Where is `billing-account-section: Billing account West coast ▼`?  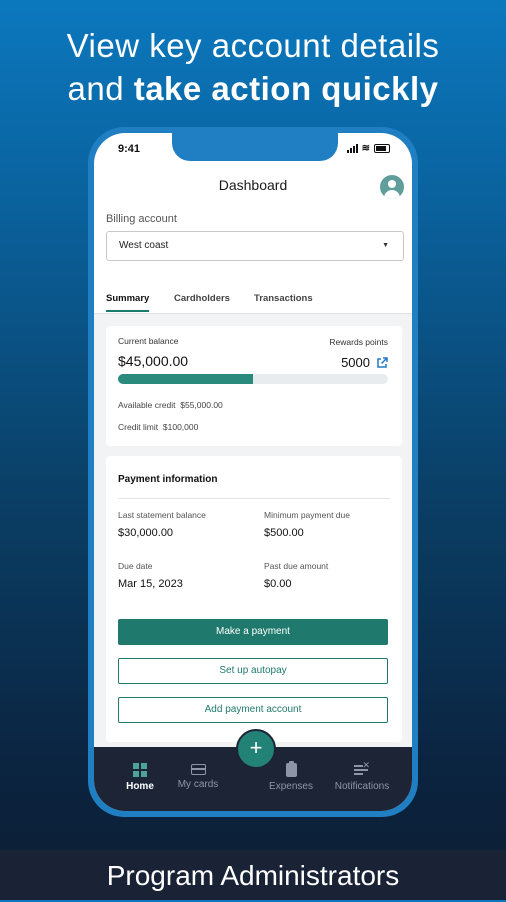 billing-account-section: Billing account West coast ▼ is located at coordinates (255, 237).